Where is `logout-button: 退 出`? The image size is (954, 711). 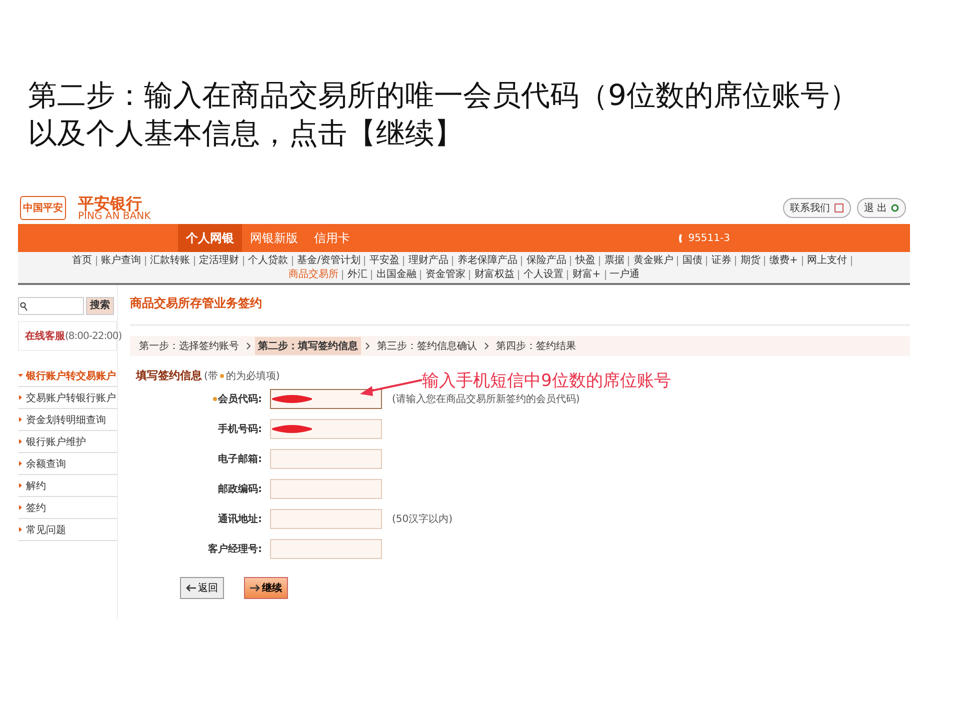 logout-button: 退 出 is located at coordinates (881, 208).